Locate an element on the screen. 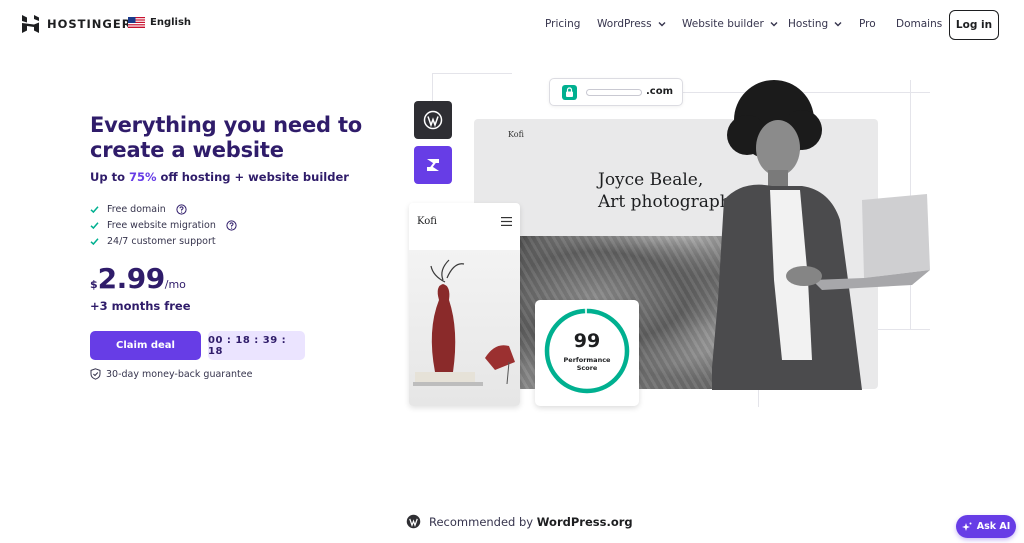 The height and width of the screenshot is (543, 1024). language-selector: English is located at coordinates (159, 22).